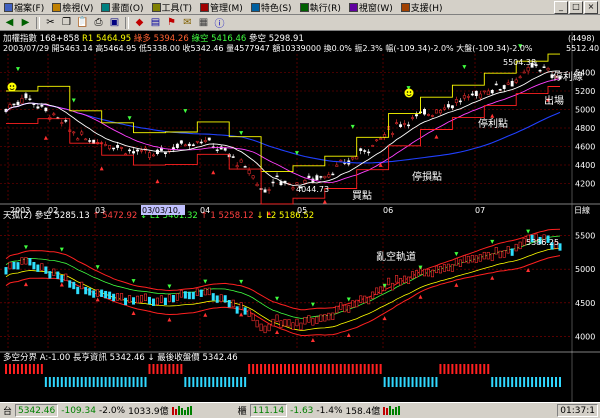 Image resolution: width=600 pixels, height=418 pixels. What do you see at coordinates (171, 23) in the screenshot?
I see `alert-icon: ⚑` at bounding box center [171, 23].